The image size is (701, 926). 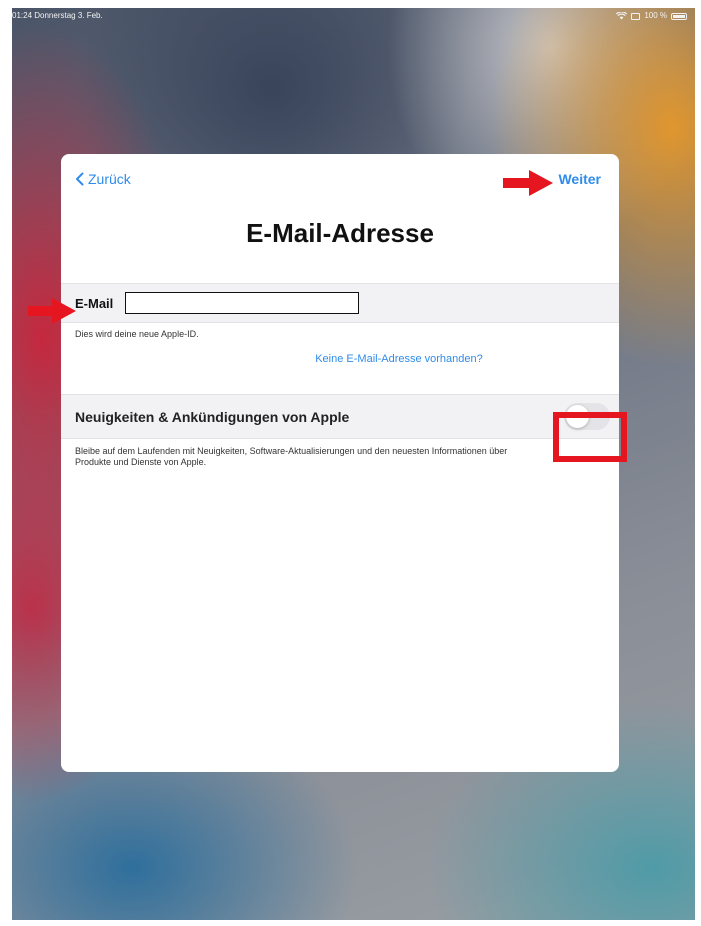 I want to click on back-button: Zurück, so click(x=103, y=179).